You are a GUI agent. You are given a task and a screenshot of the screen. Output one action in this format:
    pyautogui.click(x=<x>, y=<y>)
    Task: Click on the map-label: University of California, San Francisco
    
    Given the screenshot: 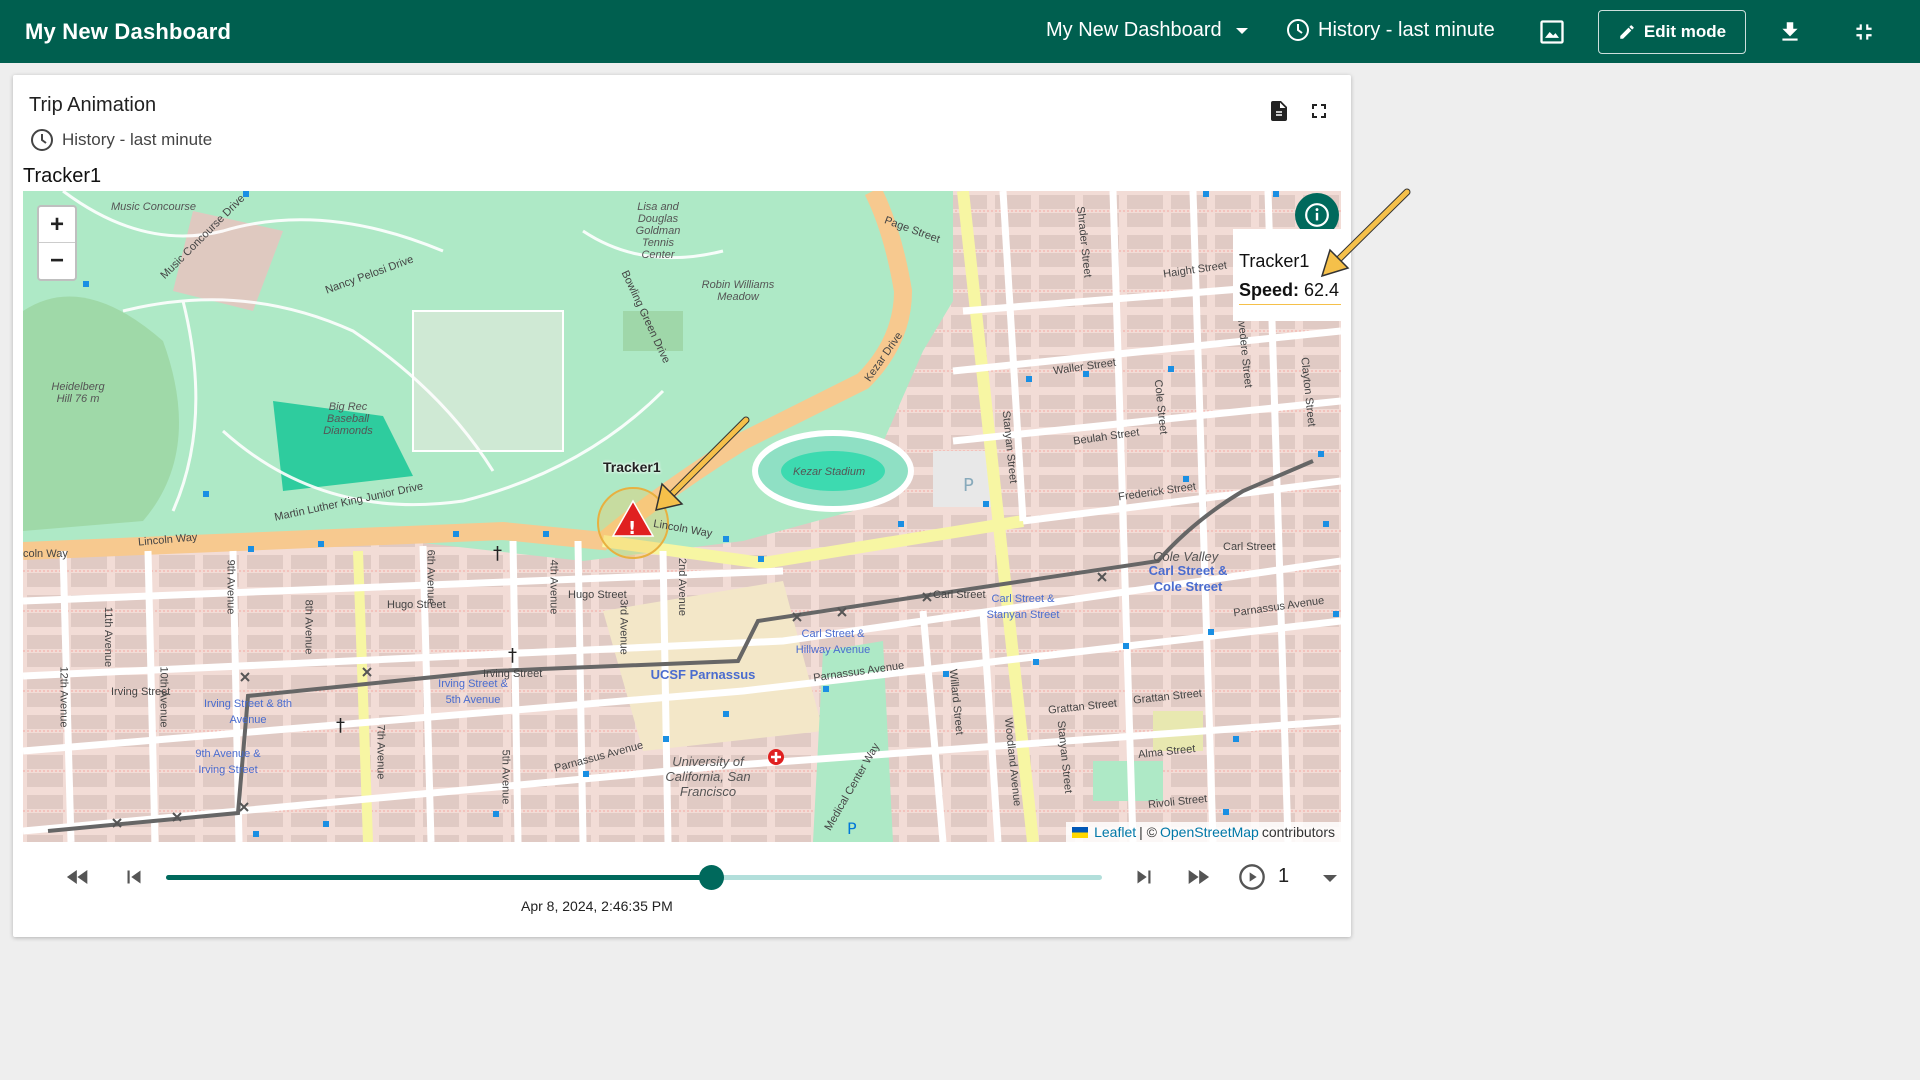 What is the action you would take?
    pyautogui.click(x=708, y=776)
    